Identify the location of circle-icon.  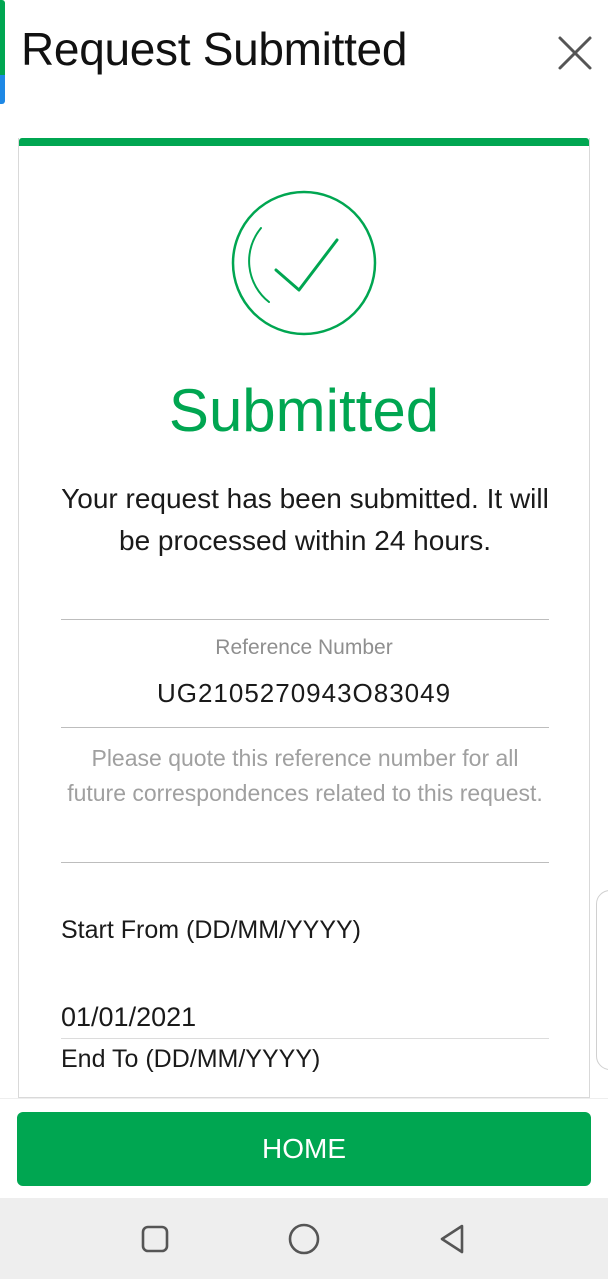
(304, 1239).